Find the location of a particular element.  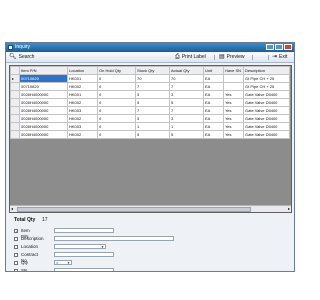

filter-dropdown: = ▼ is located at coordinates (63, 262).